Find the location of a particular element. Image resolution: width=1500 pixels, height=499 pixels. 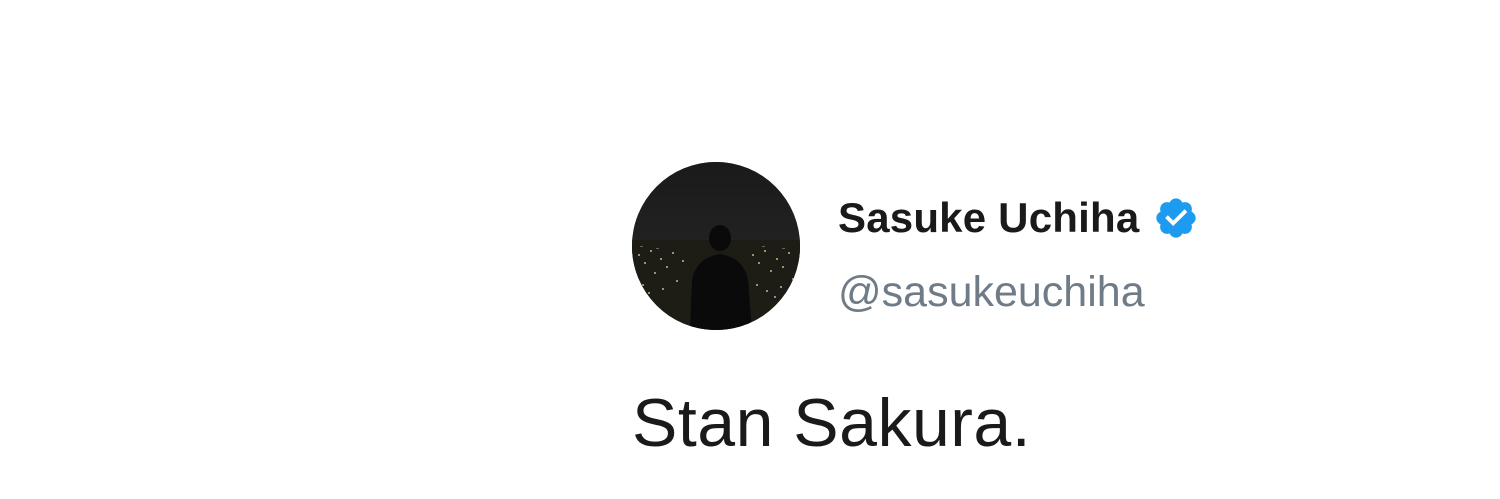

display-name-row: Sasuke Uchiha is located at coordinates (1018, 218).